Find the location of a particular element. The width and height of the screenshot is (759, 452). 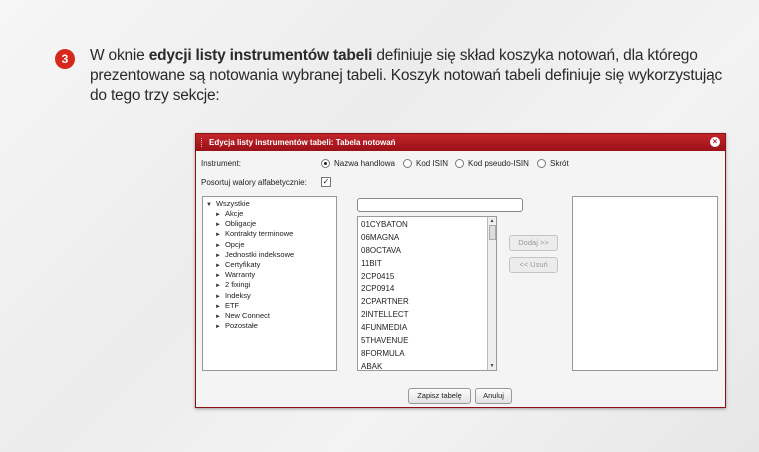

tree-root-all: ▼ Wszystkie is located at coordinates (228, 203).